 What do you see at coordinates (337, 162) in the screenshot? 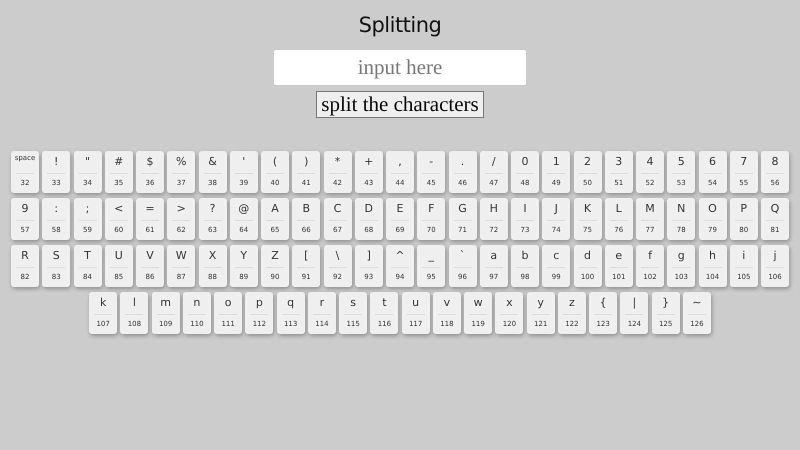
I see `character-label: *` at bounding box center [337, 162].